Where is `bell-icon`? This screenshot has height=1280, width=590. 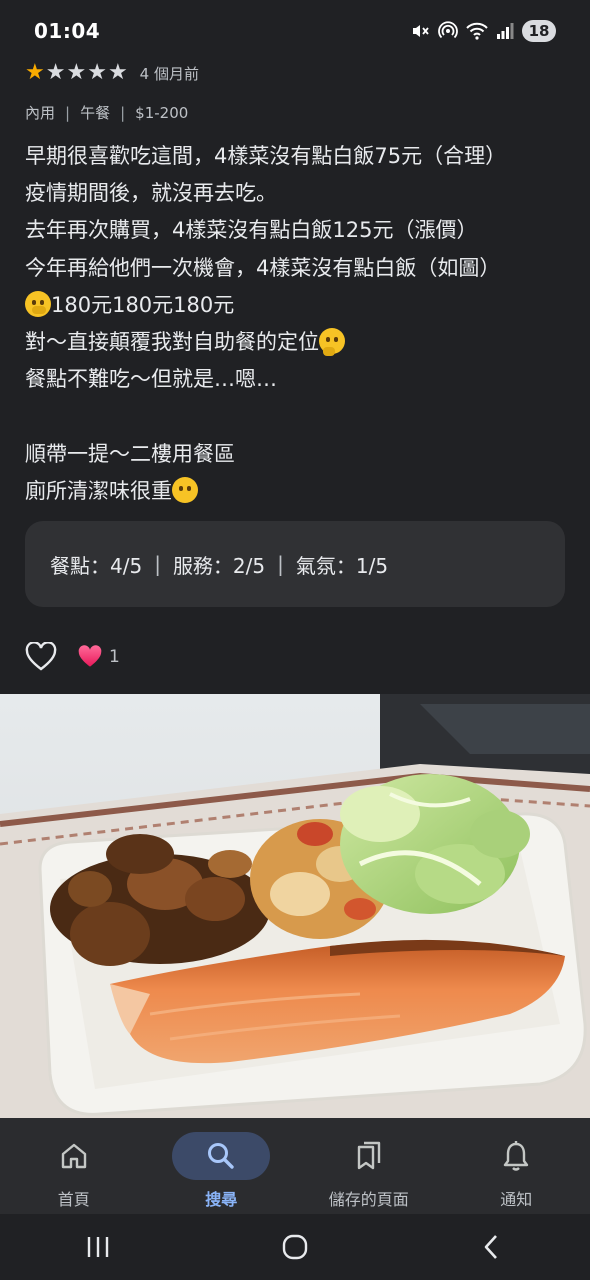 bell-icon is located at coordinates (516, 1156).